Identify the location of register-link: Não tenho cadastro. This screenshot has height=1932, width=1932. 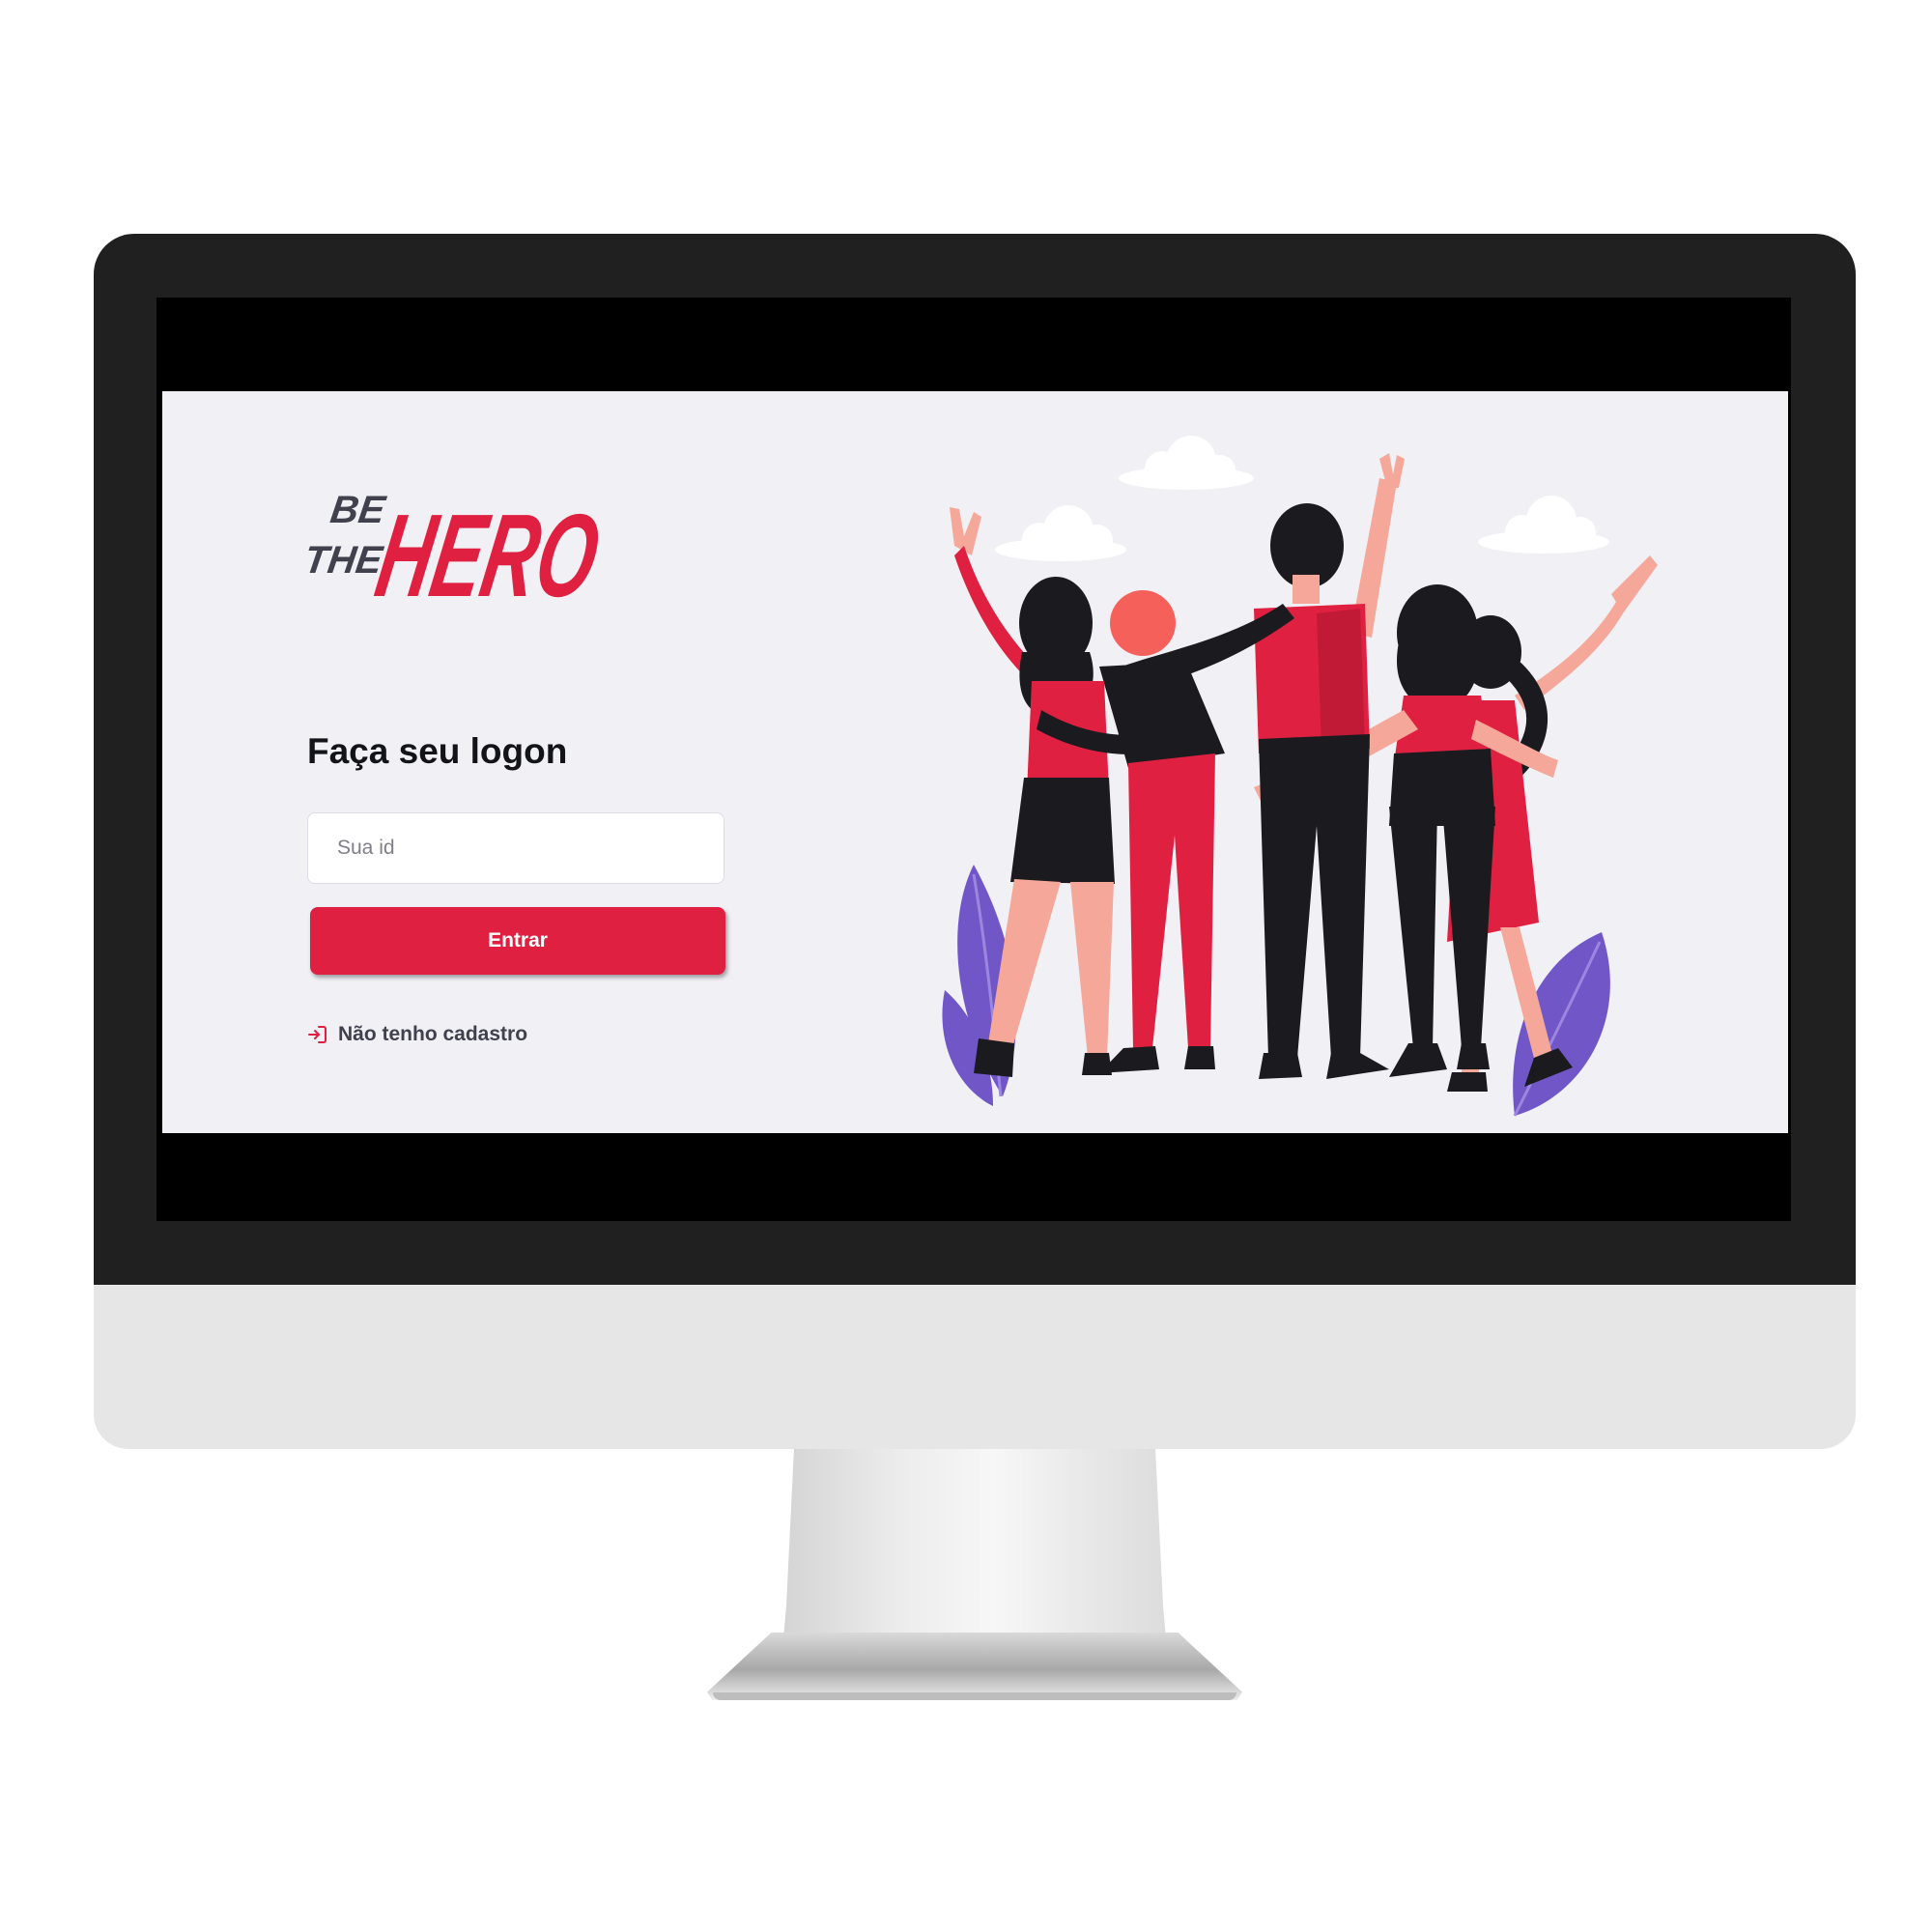
(417, 1034).